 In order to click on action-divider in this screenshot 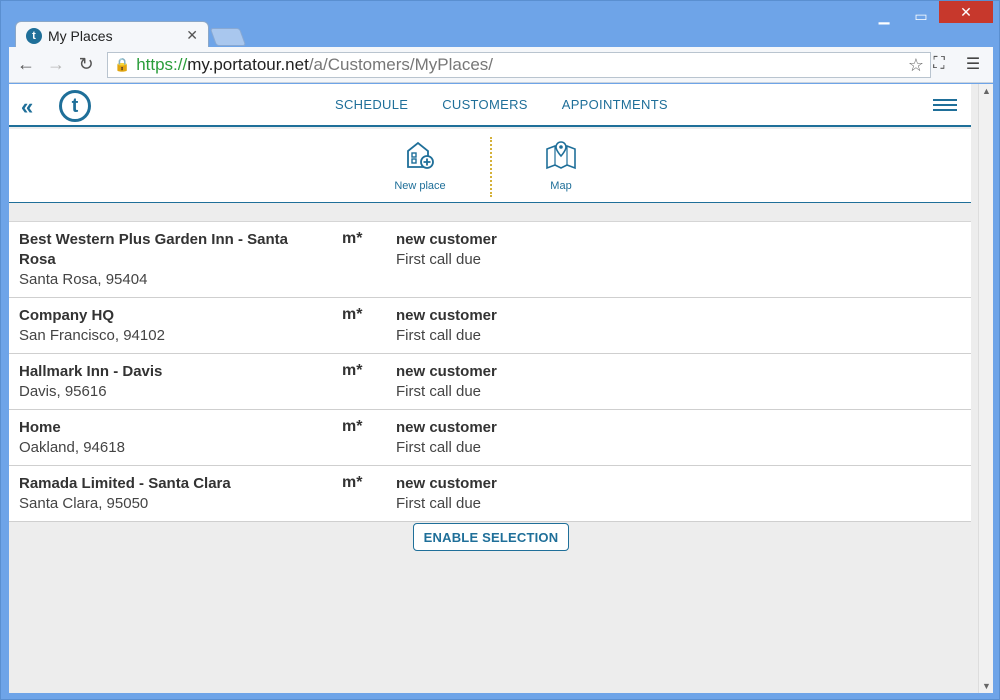, I will do `click(491, 167)`.